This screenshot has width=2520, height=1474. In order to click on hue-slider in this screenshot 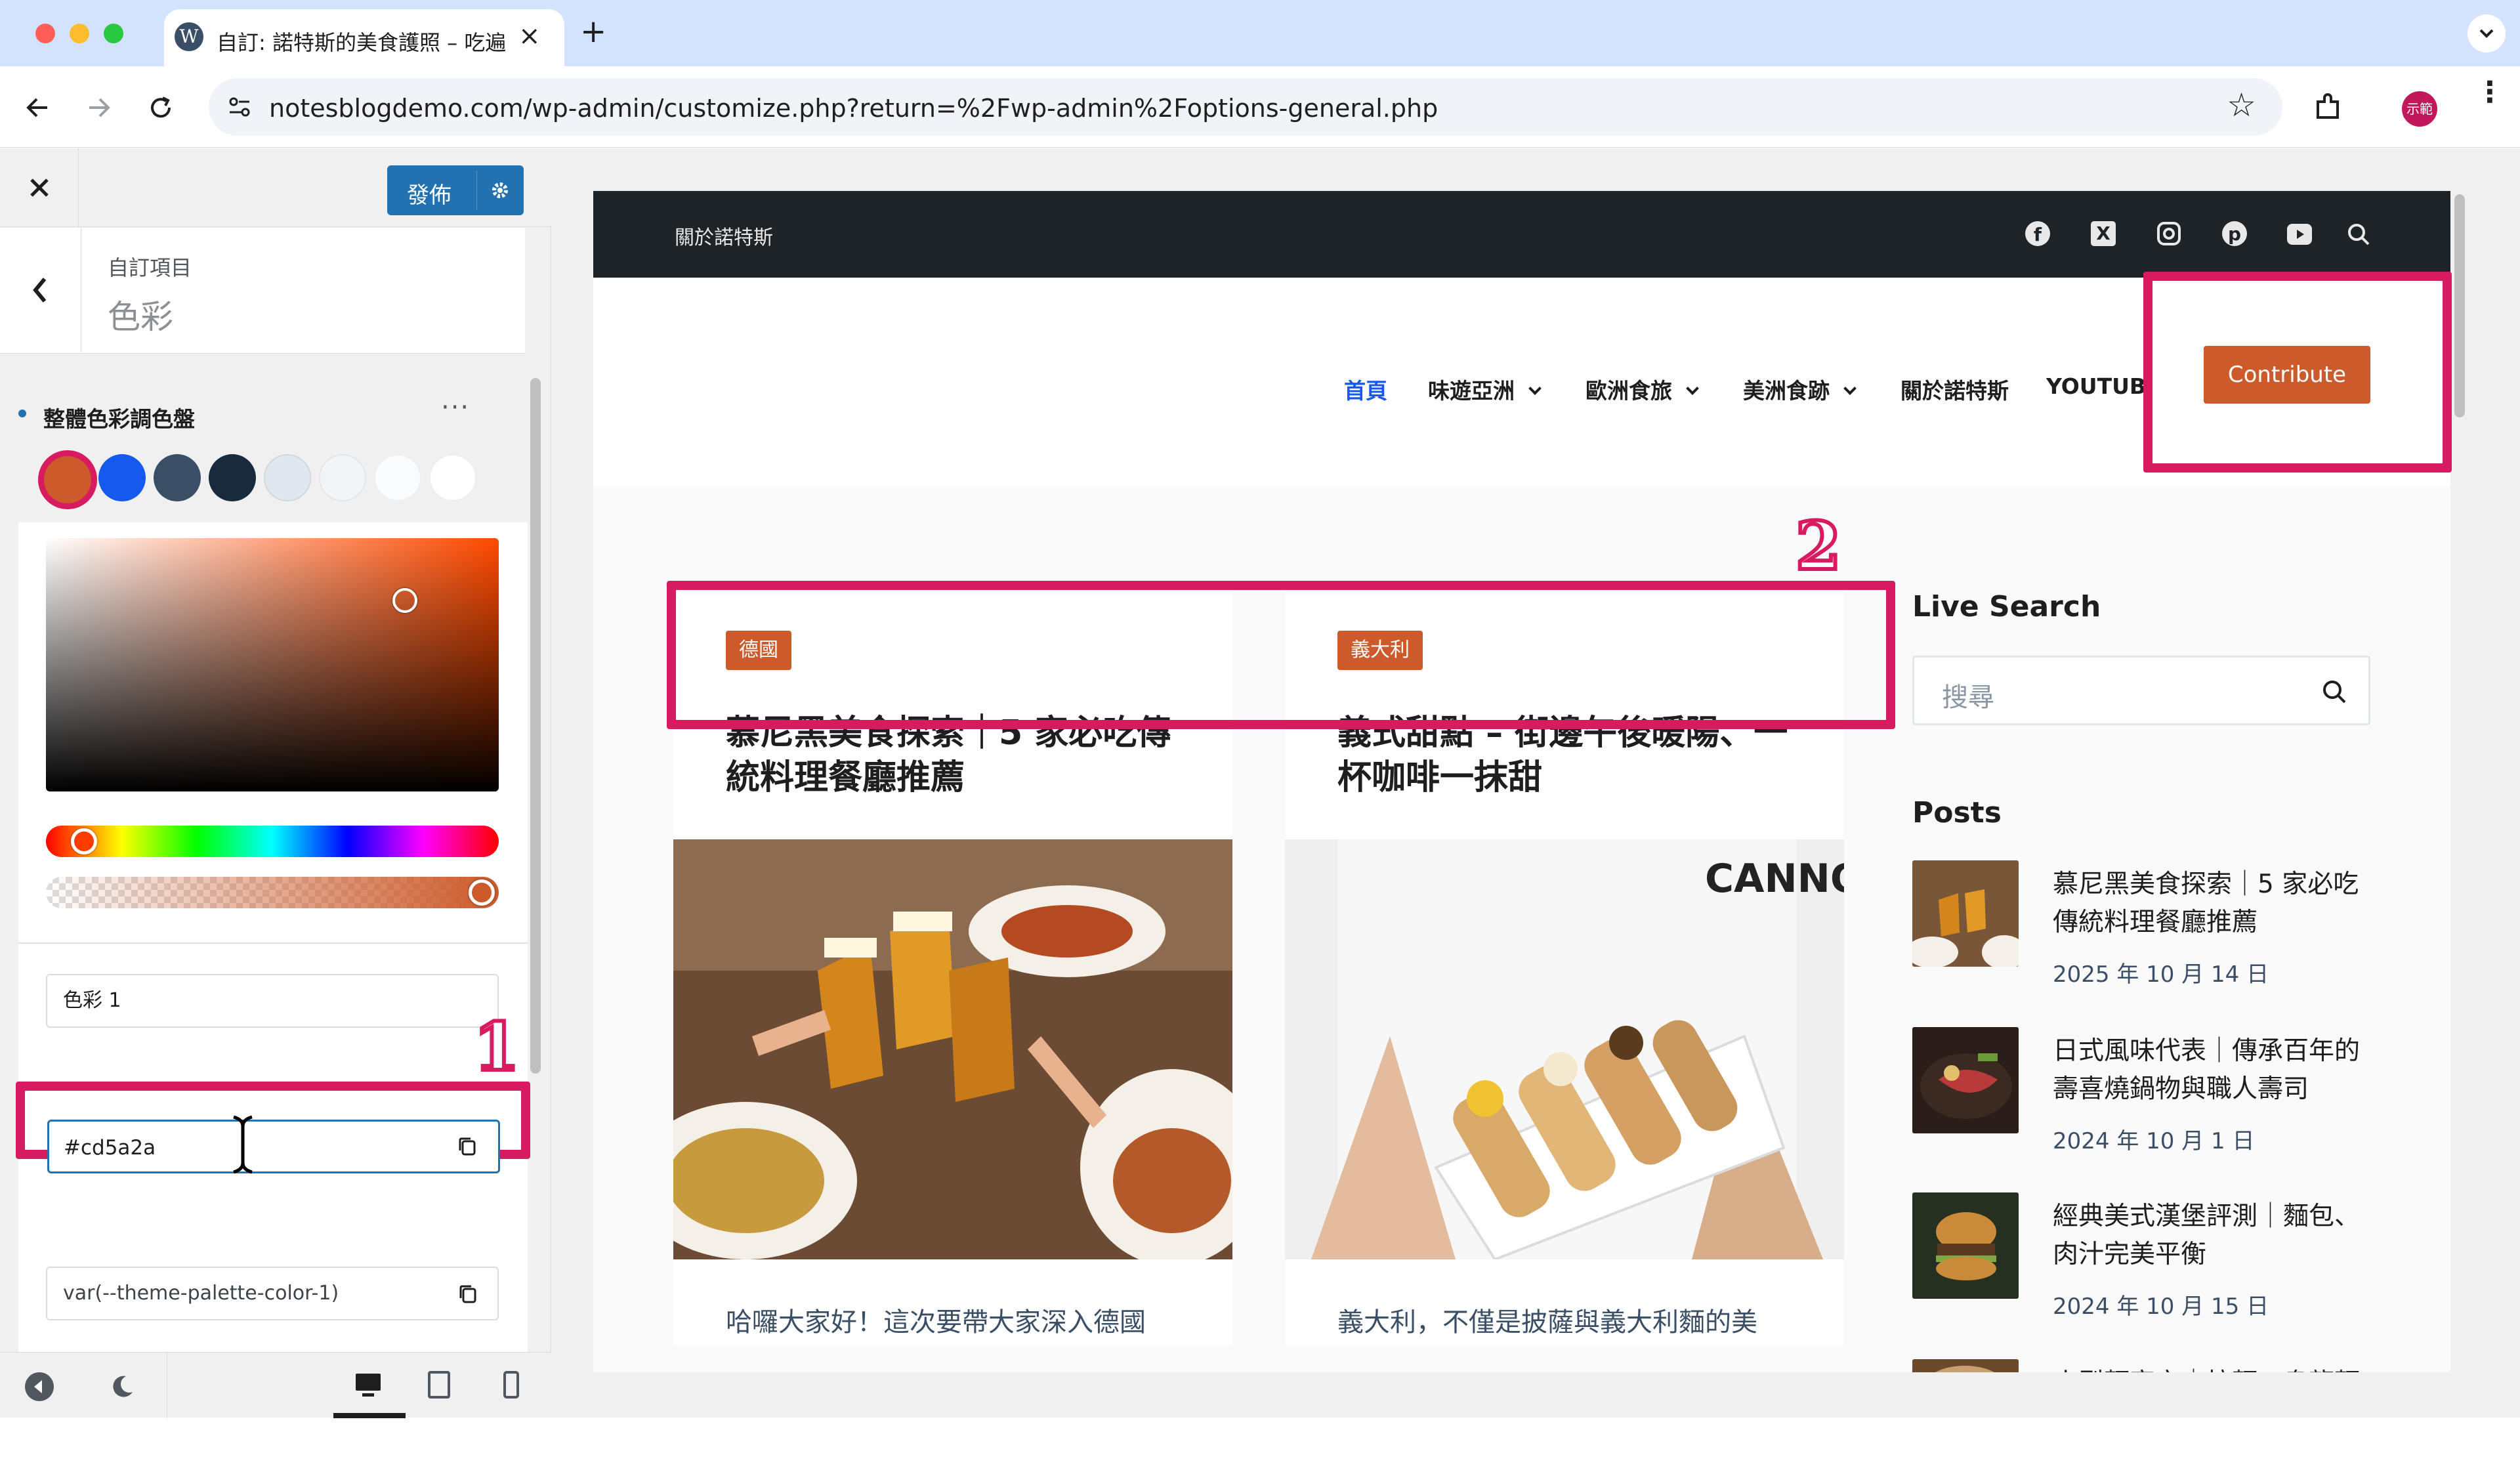, I will do `click(272, 841)`.